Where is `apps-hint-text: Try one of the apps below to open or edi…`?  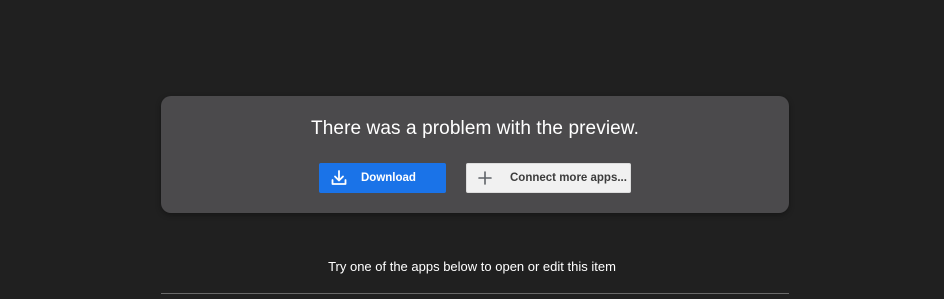
apps-hint-text: Try one of the apps below to open or edi… is located at coordinates (472, 266).